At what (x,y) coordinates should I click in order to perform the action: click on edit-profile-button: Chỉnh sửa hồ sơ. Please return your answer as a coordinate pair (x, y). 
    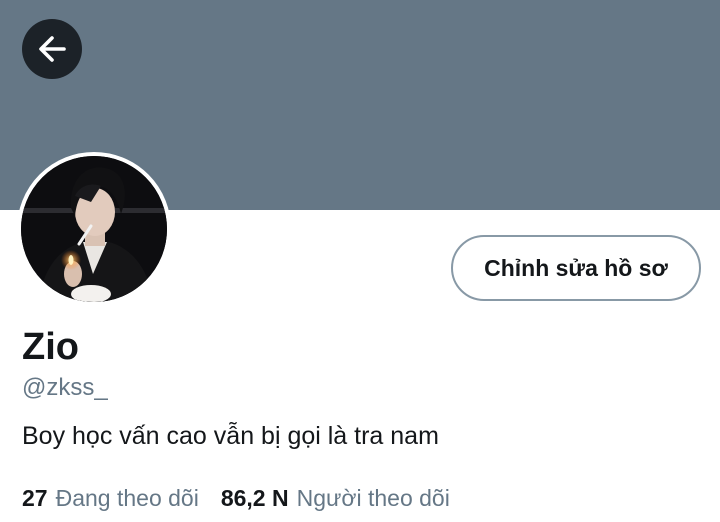
    Looking at the image, I should click on (576, 268).